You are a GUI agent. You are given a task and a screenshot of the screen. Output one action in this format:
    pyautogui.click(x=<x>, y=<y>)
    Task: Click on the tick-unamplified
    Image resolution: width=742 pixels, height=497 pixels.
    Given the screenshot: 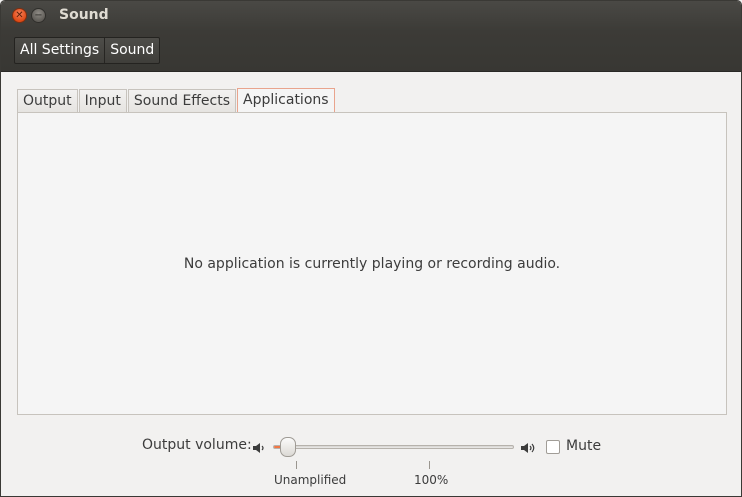 What is the action you would take?
    pyautogui.click(x=296, y=465)
    